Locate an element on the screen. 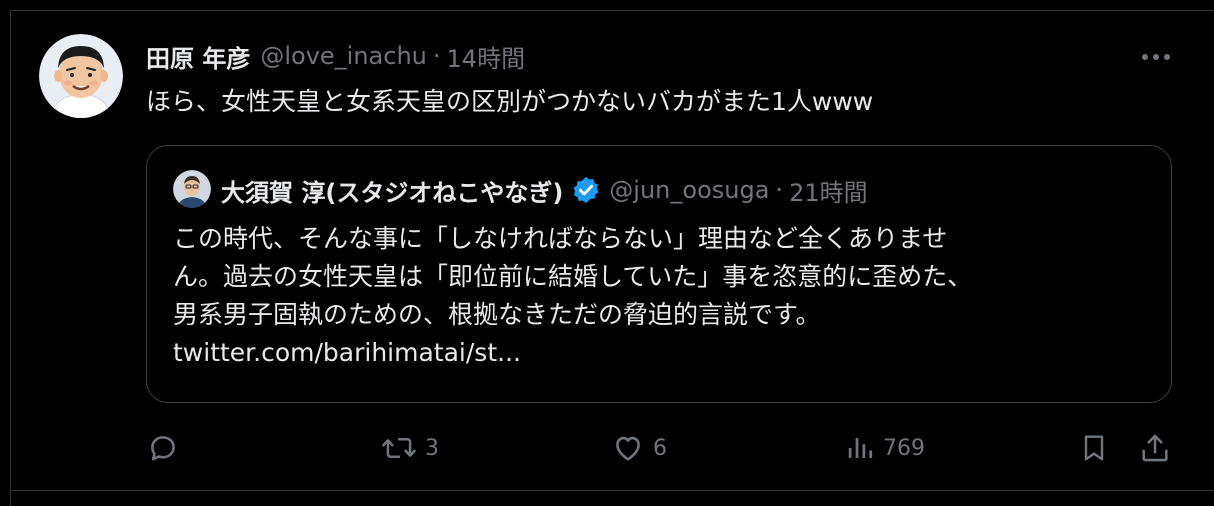  reply-icon is located at coordinates (163, 448).